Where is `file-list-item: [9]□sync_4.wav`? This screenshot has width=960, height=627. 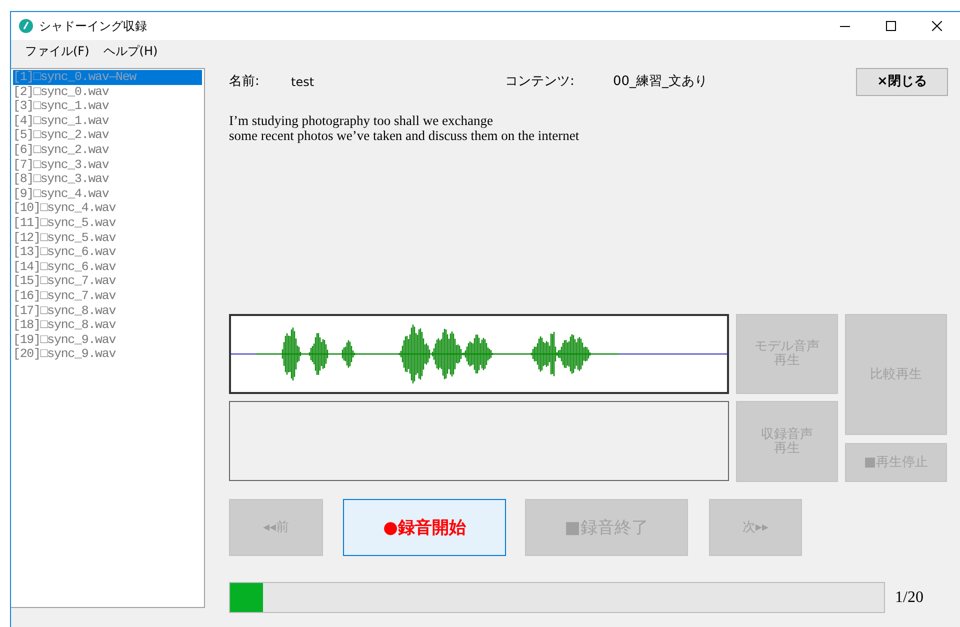
file-list-item: [9]□sync_4.wav is located at coordinates (107, 194).